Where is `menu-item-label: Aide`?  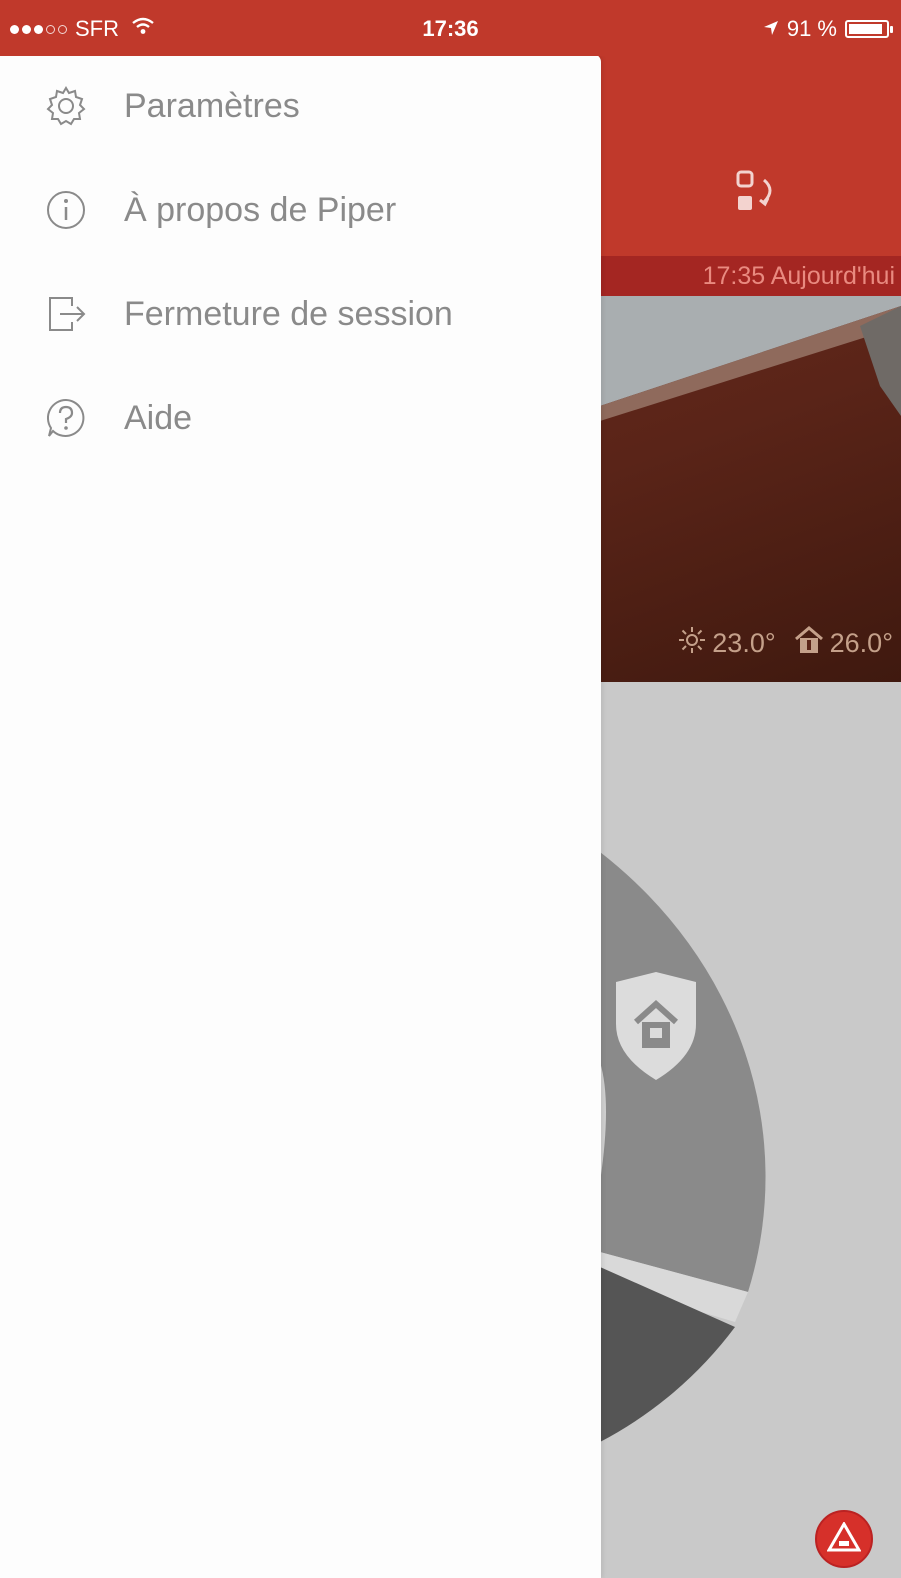 menu-item-label: Aide is located at coordinates (158, 417).